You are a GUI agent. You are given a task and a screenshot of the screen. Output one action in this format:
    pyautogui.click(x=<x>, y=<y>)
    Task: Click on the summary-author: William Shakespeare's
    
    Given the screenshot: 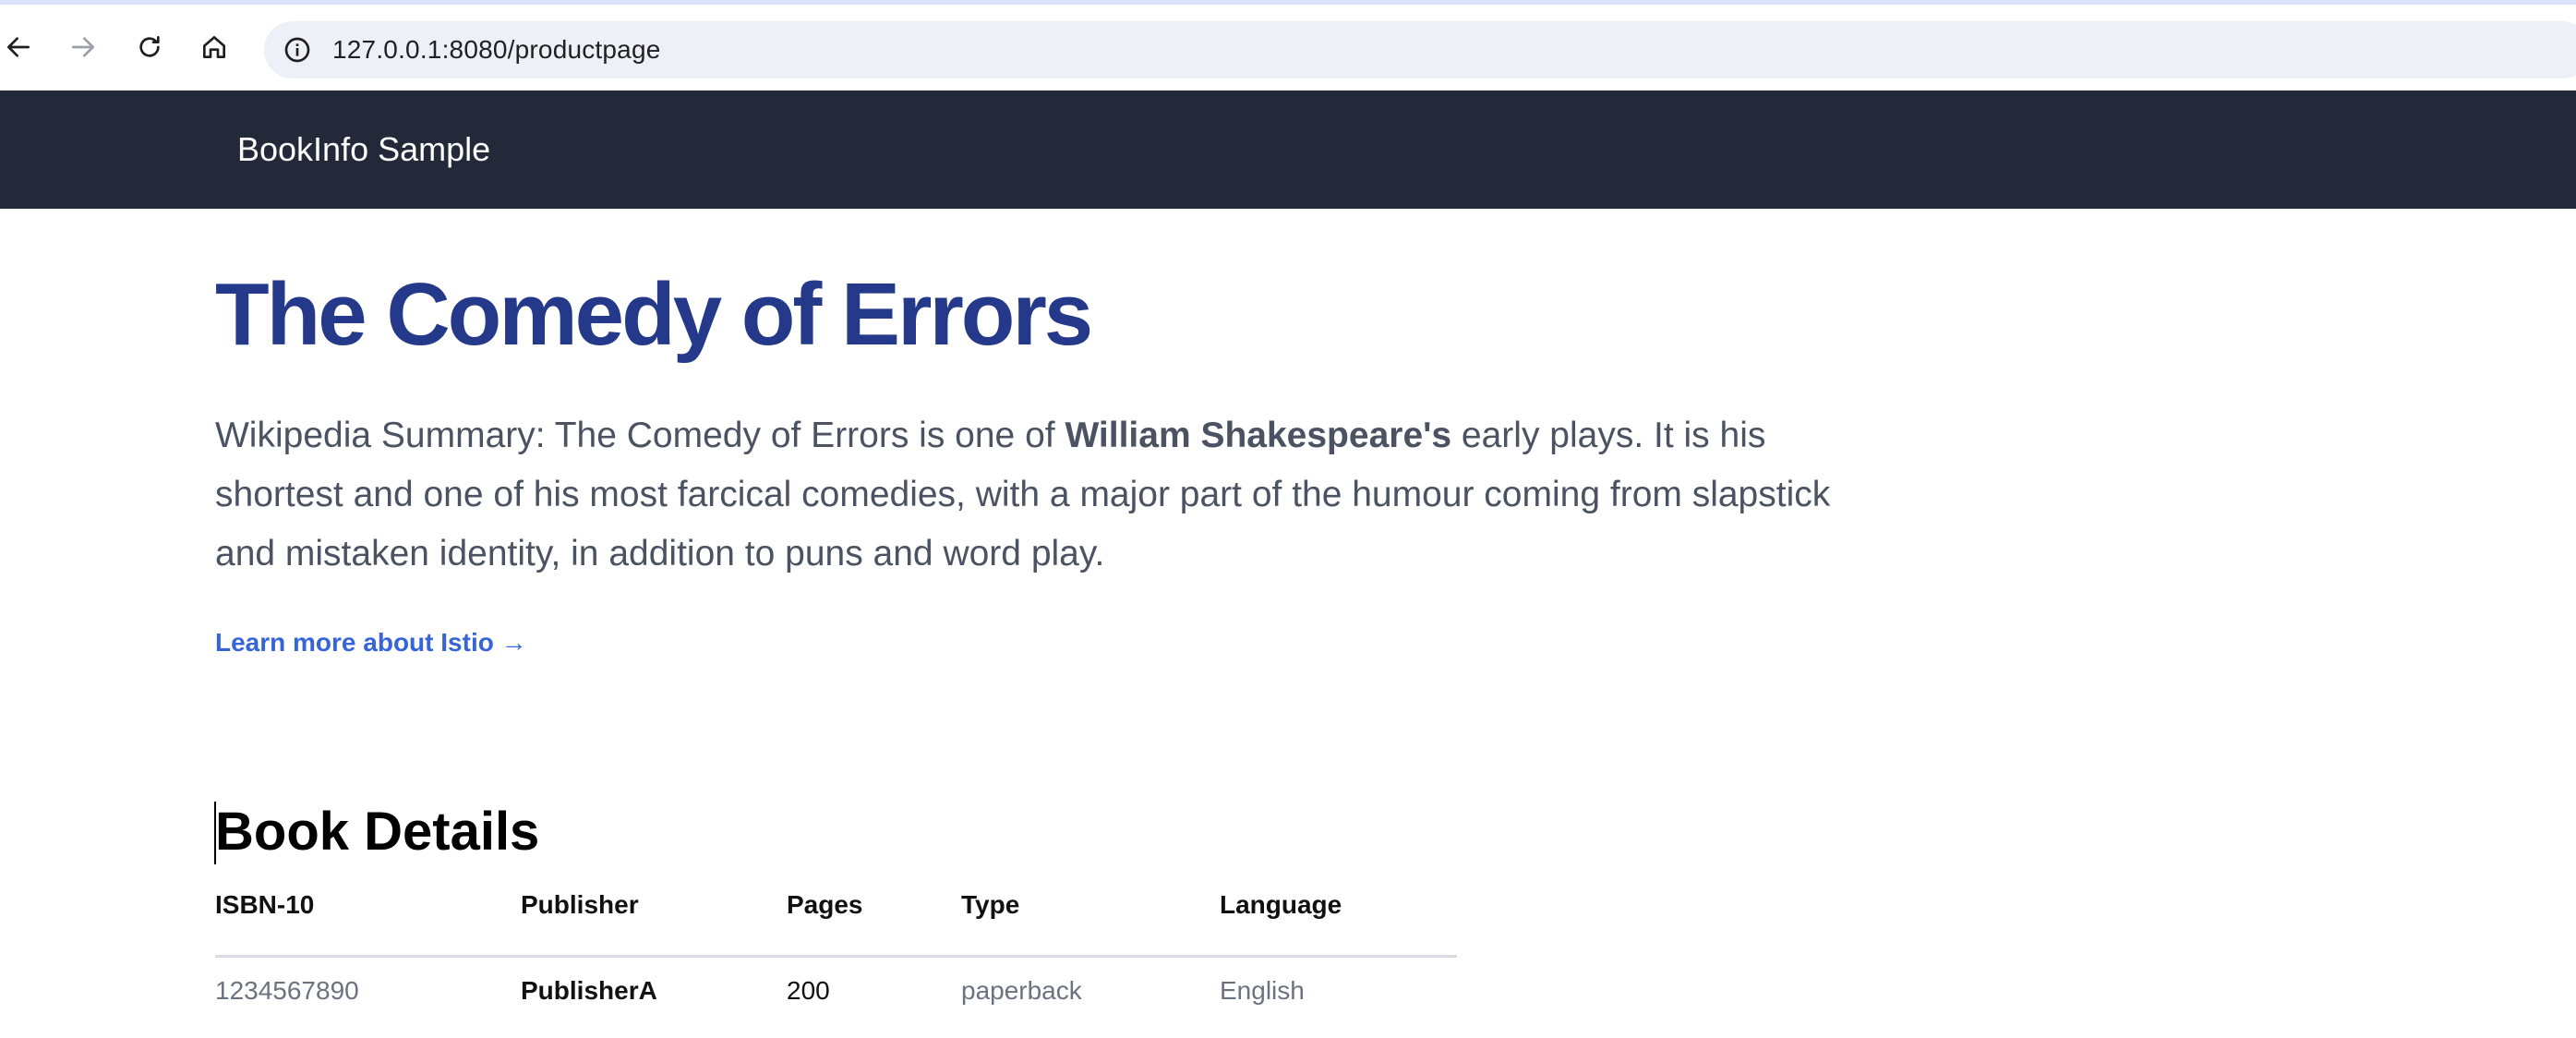 What is the action you would take?
    pyautogui.click(x=1258, y=436)
    